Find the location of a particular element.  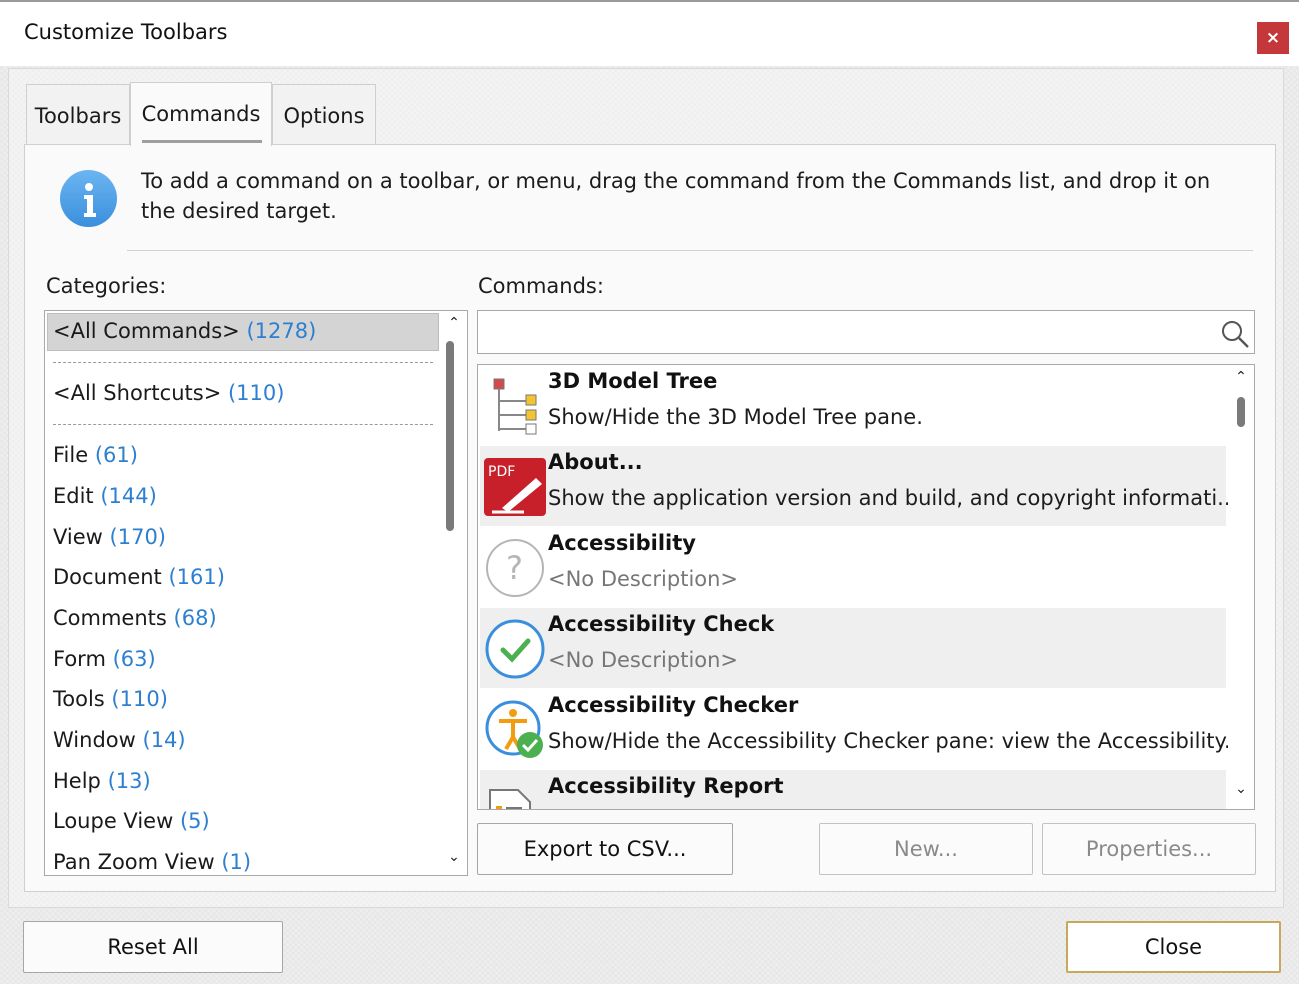

category-edit: Edit (144) is located at coordinates (105, 496).